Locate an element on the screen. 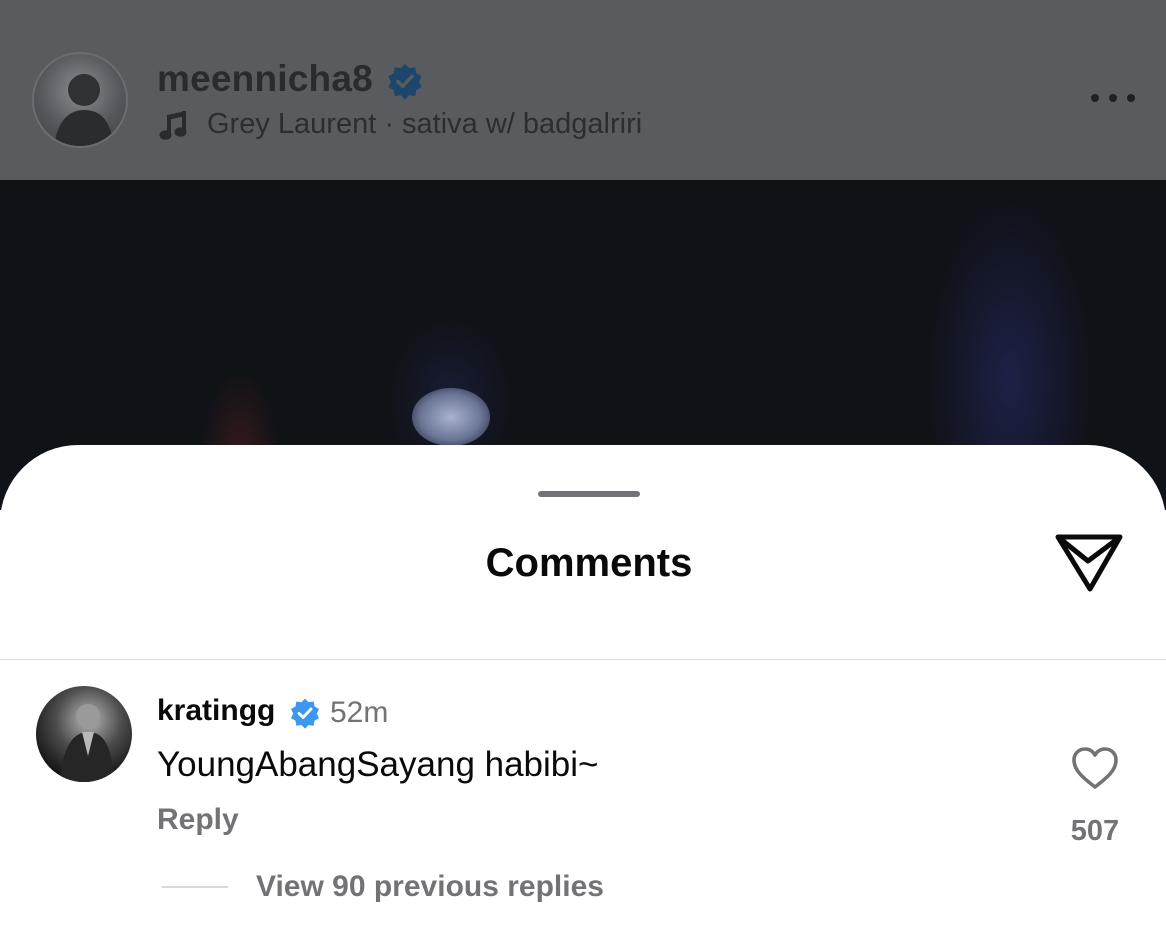 Image resolution: width=1166 pixels, height=936 pixels. commenter-avatar is located at coordinates (84, 734).